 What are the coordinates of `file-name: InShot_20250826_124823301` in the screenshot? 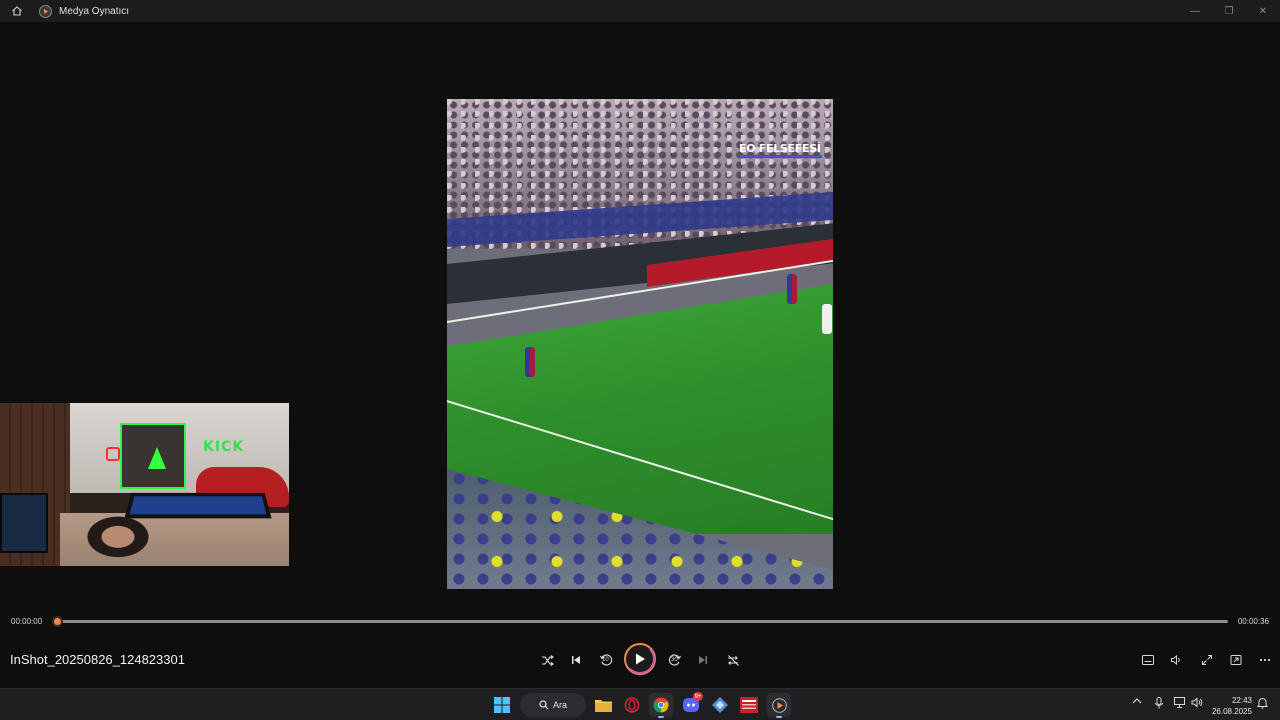 It's located at (97, 659).